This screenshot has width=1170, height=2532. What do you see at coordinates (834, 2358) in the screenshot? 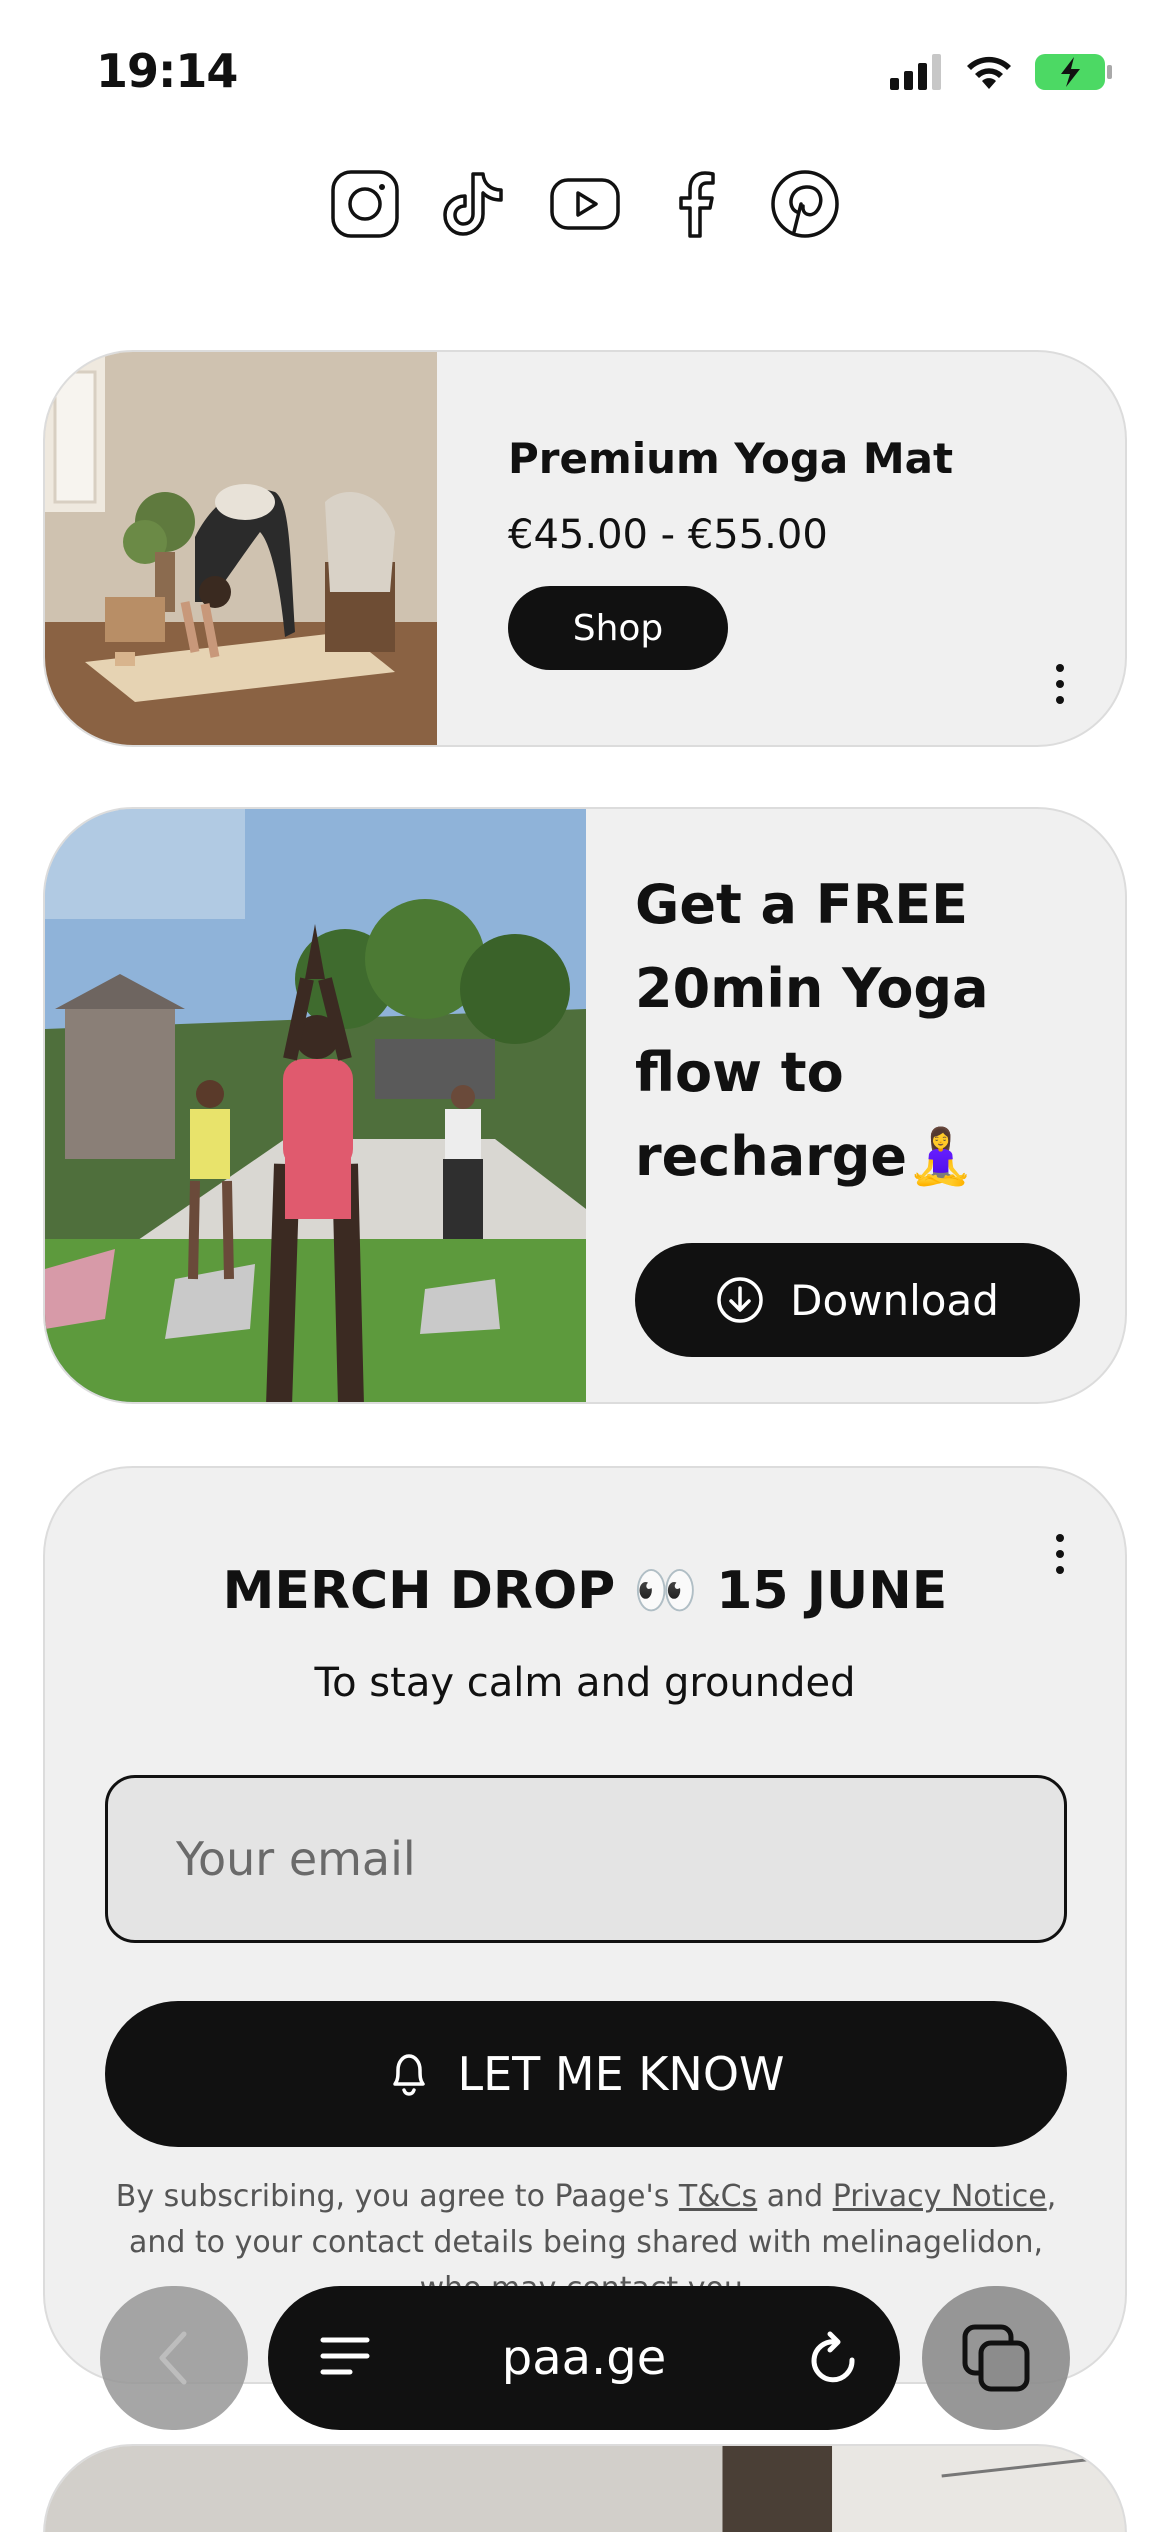
I see `reload-icon` at bounding box center [834, 2358].